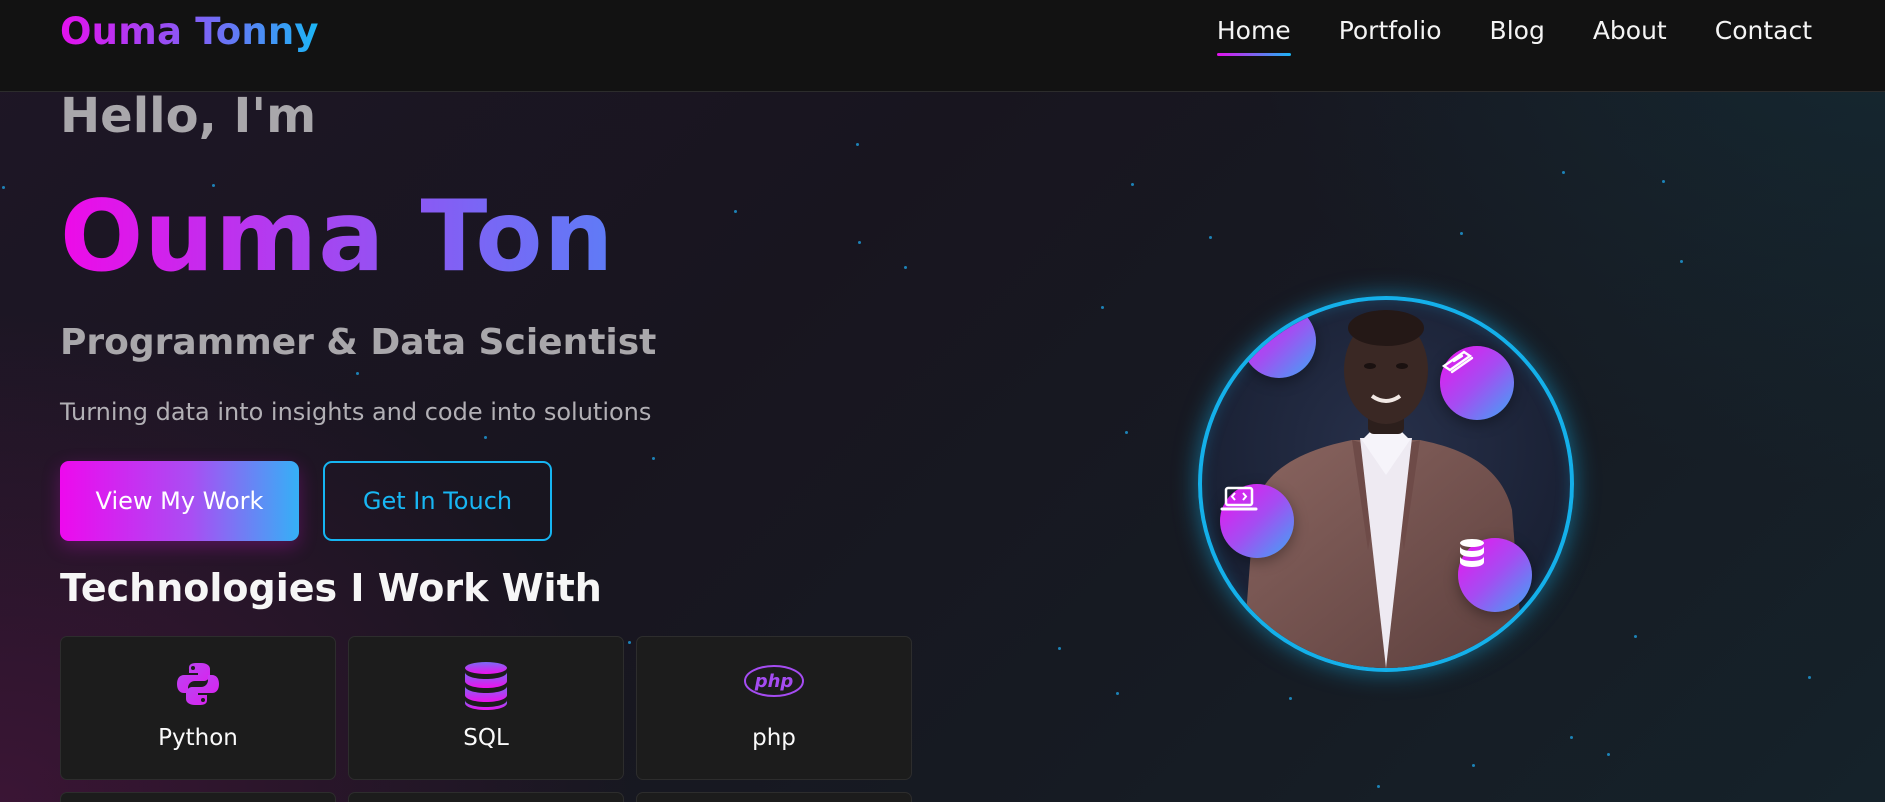 The width and height of the screenshot is (1885, 802). I want to click on layers-icon, so click(1477, 383).